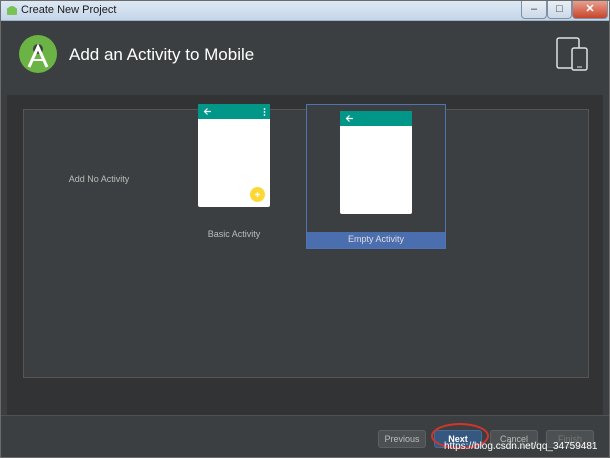 This screenshot has height=458, width=610. I want to click on option-label: Add No Activity, so click(99, 179).